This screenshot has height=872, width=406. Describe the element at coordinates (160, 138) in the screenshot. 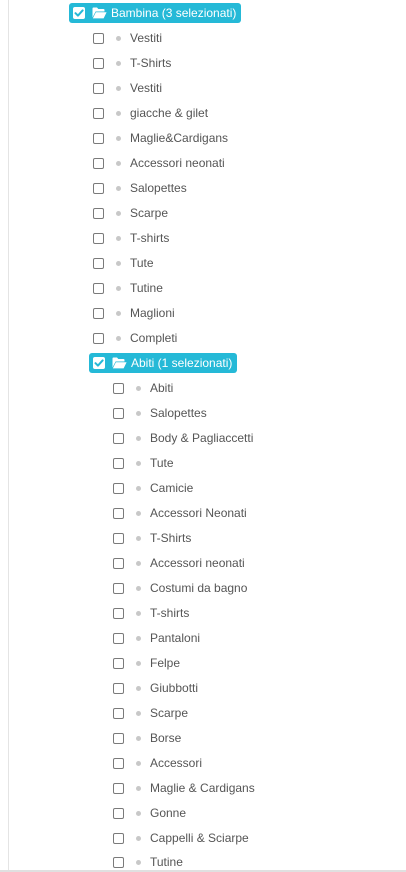

I see `tree-item: Maglie&Cardigans` at that location.